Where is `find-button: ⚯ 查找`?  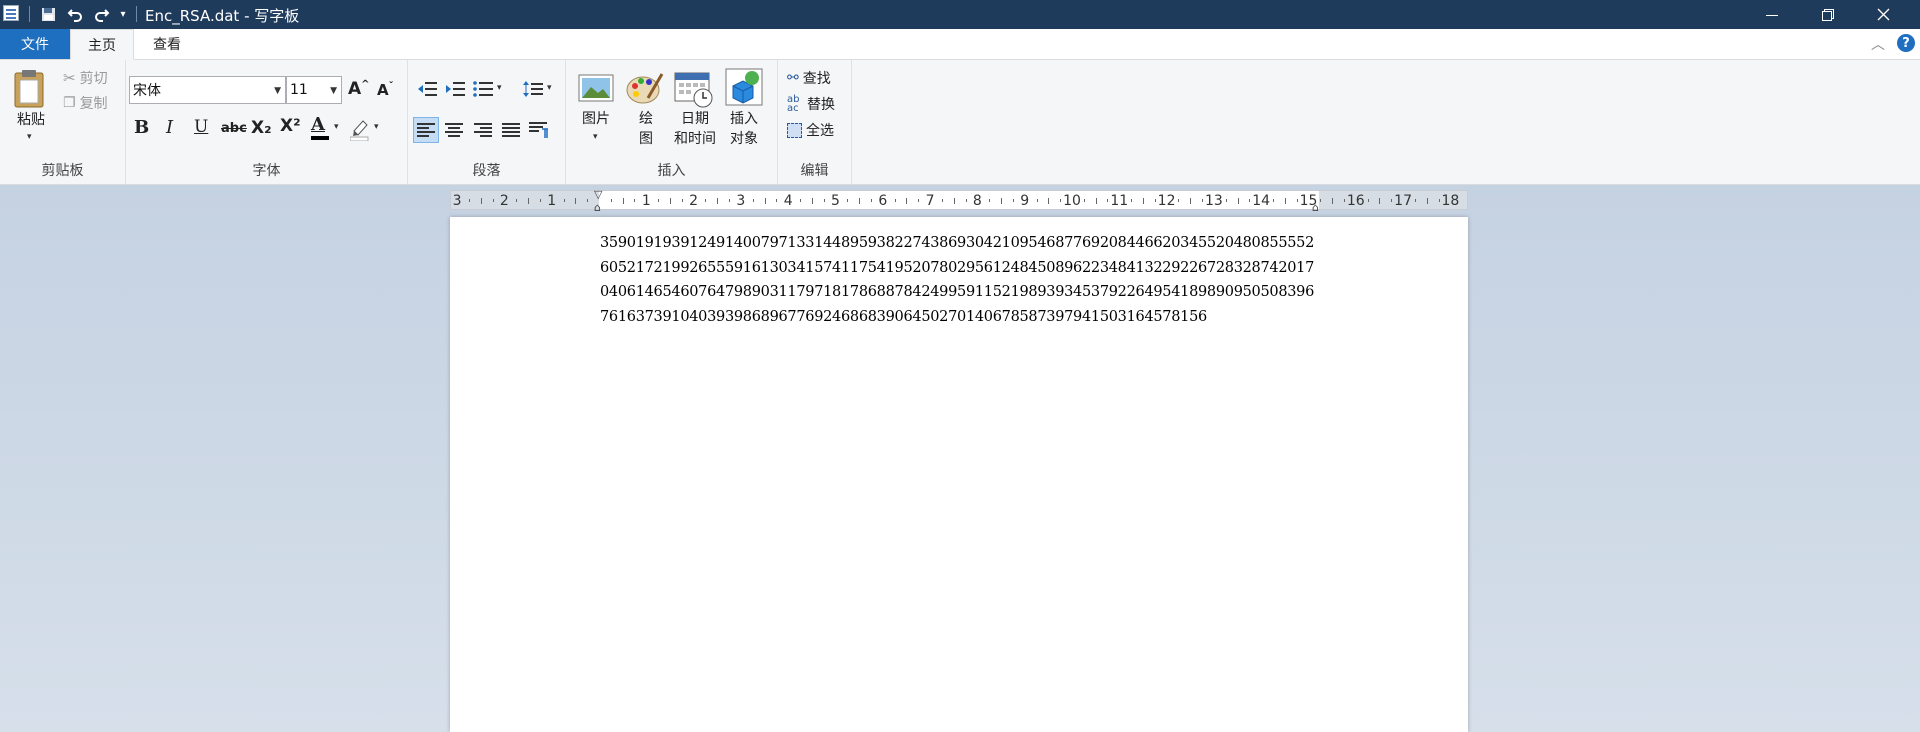 find-button: ⚯ 查找 is located at coordinates (809, 78).